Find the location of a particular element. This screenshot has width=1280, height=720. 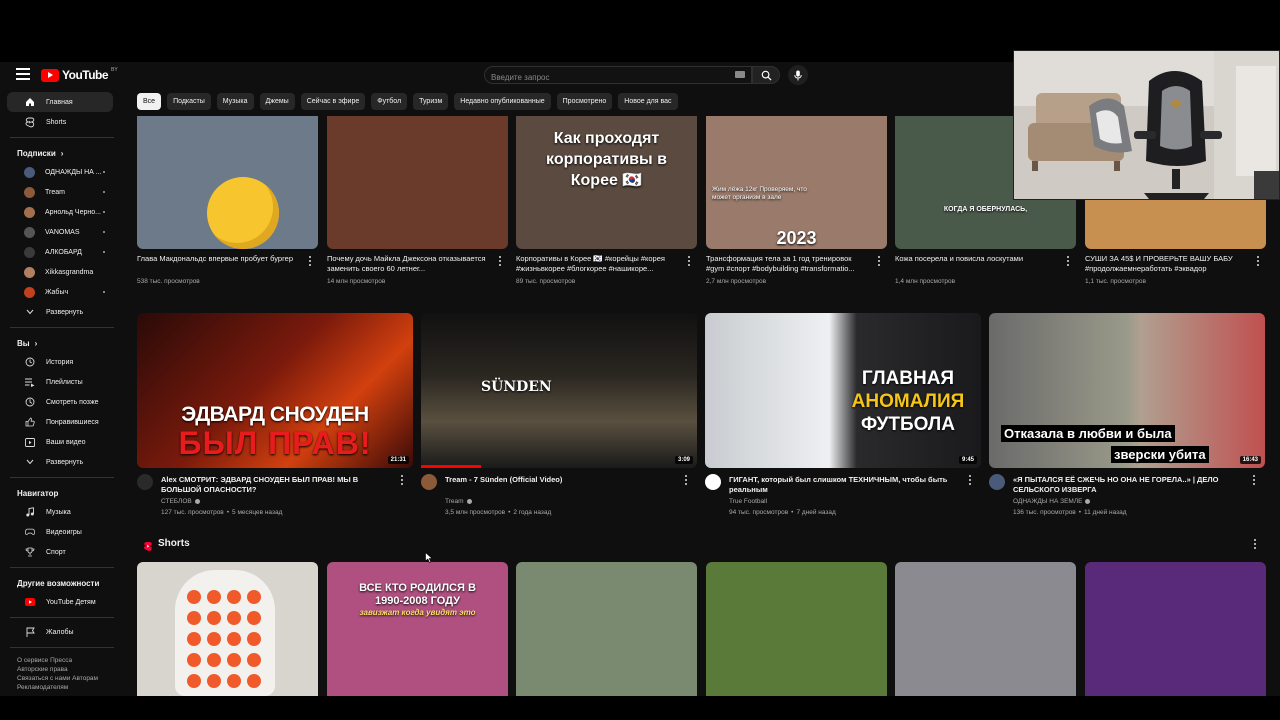

voice-search-button is located at coordinates (798, 75).